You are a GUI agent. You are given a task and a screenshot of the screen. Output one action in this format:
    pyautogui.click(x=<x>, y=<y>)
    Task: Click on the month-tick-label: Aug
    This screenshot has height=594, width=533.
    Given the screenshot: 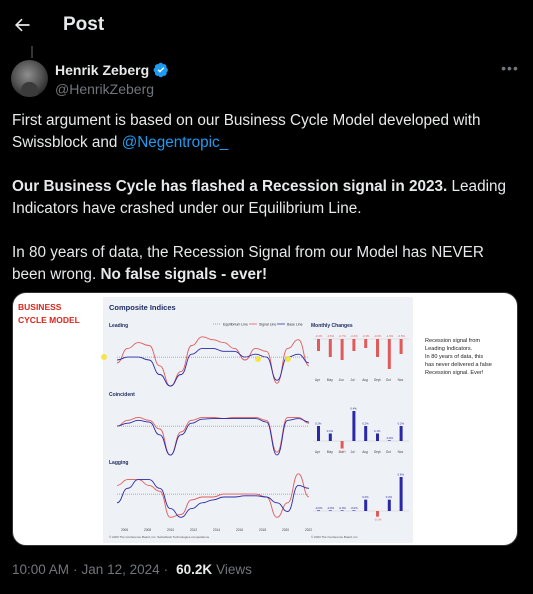 What is the action you would take?
    pyautogui.click(x=365, y=380)
    